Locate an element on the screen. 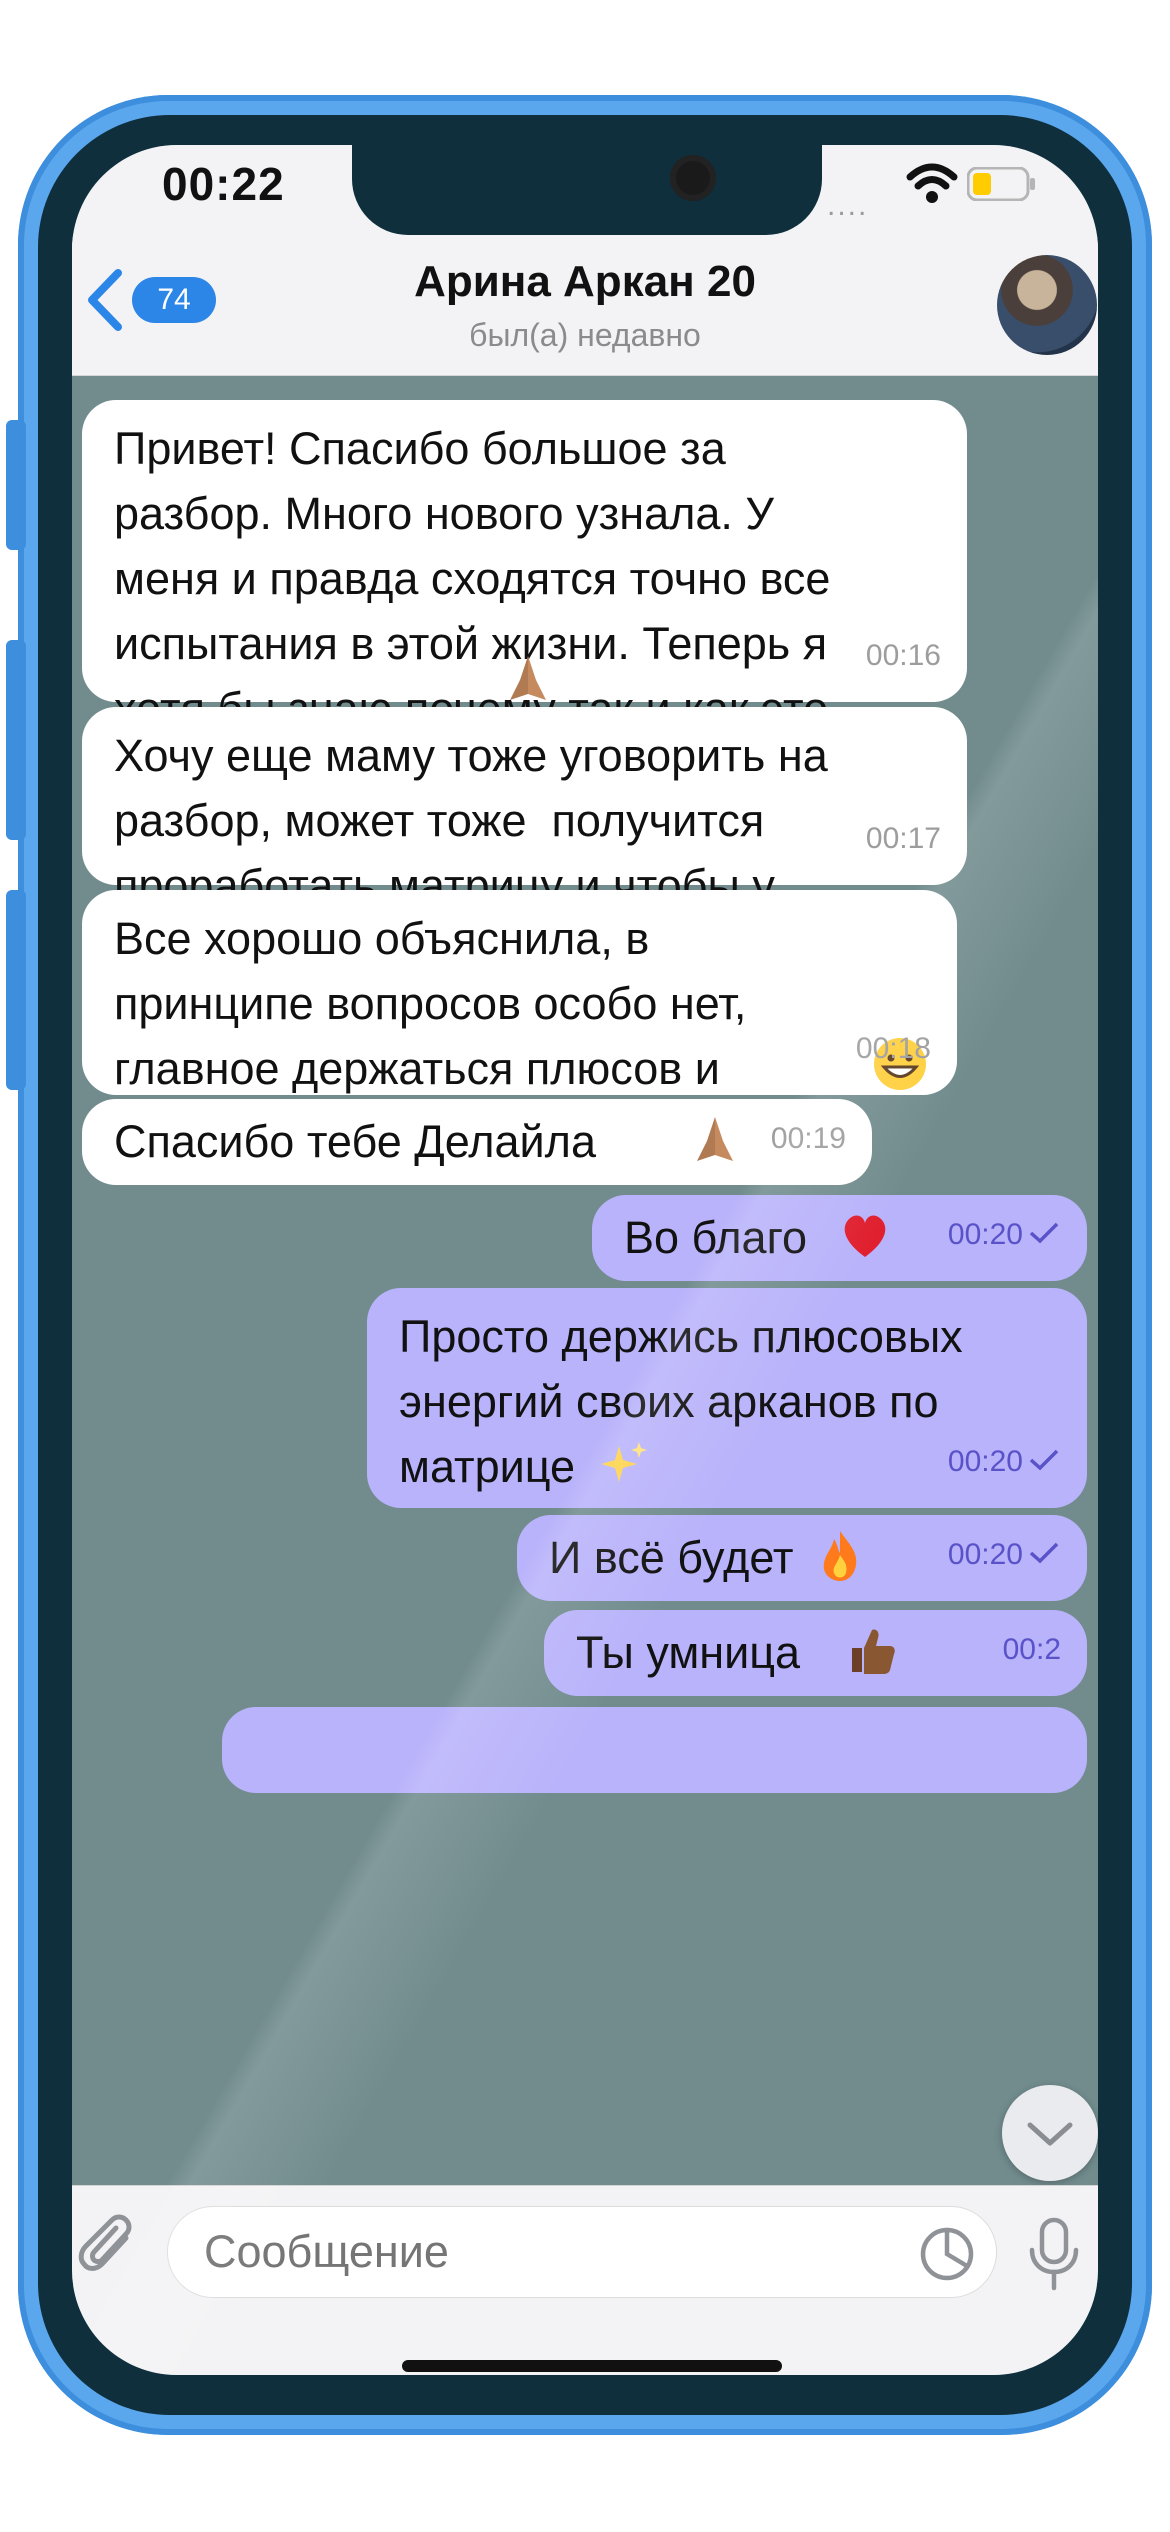 The width and height of the screenshot is (1170, 2532). chat-status: был(а) недавно is located at coordinates (585, 335).